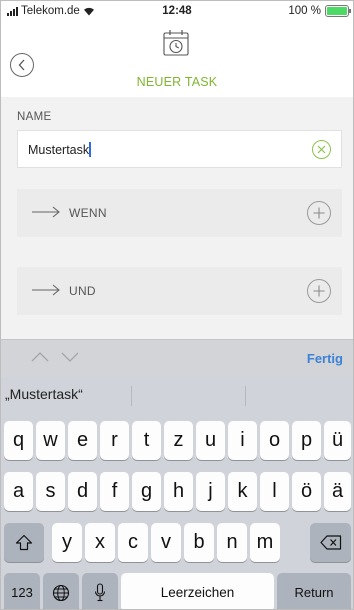 The height and width of the screenshot is (610, 354). I want to click on name-label: NAME, so click(34, 117).